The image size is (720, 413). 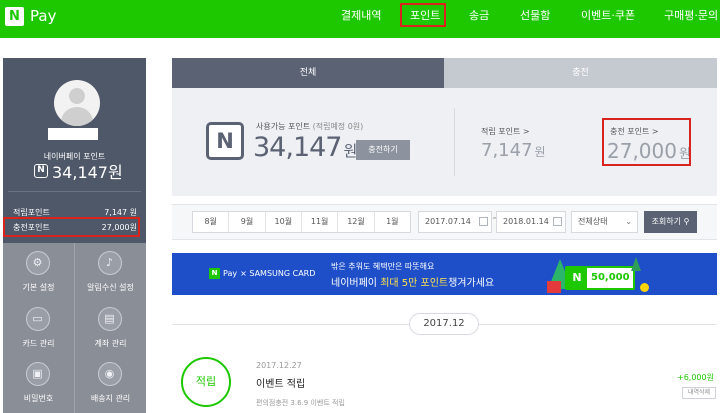 What do you see at coordinates (211, 222) in the screenshot?
I see `month-aug-button: 8월` at bounding box center [211, 222].